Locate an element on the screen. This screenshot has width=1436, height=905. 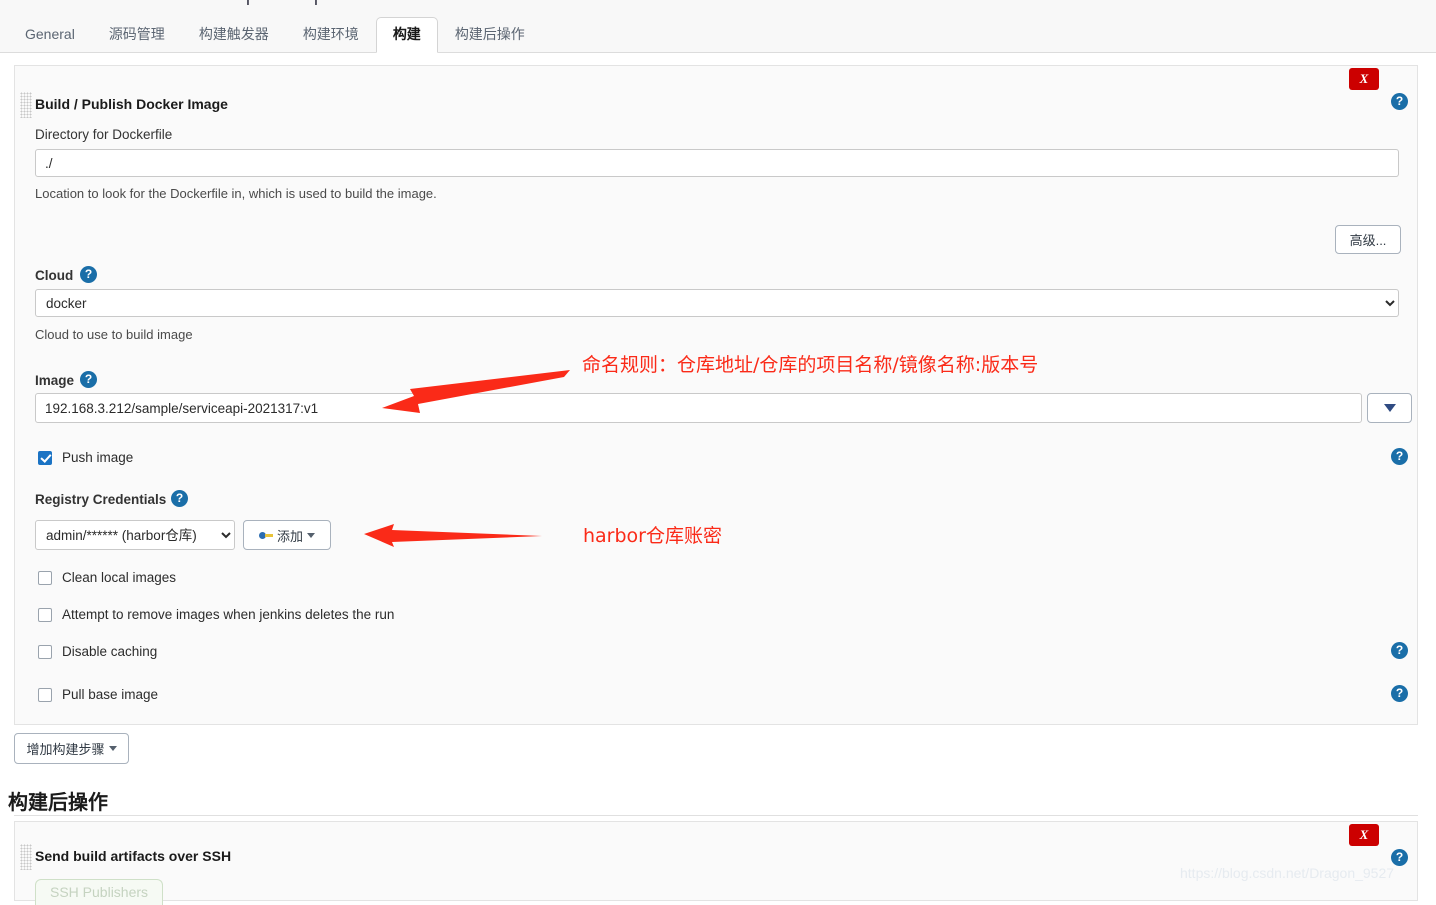
disable-caching-row: Disable caching is located at coordinates (97, 651).